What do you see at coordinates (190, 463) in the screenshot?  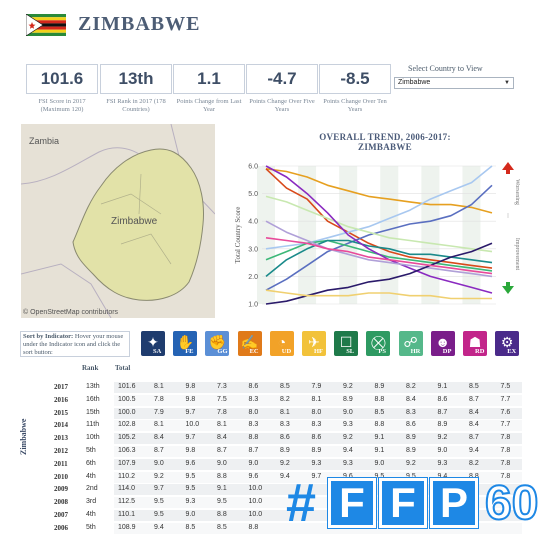 I see `indicator-value-cell: 9.6` at bounding box center [190, 463].